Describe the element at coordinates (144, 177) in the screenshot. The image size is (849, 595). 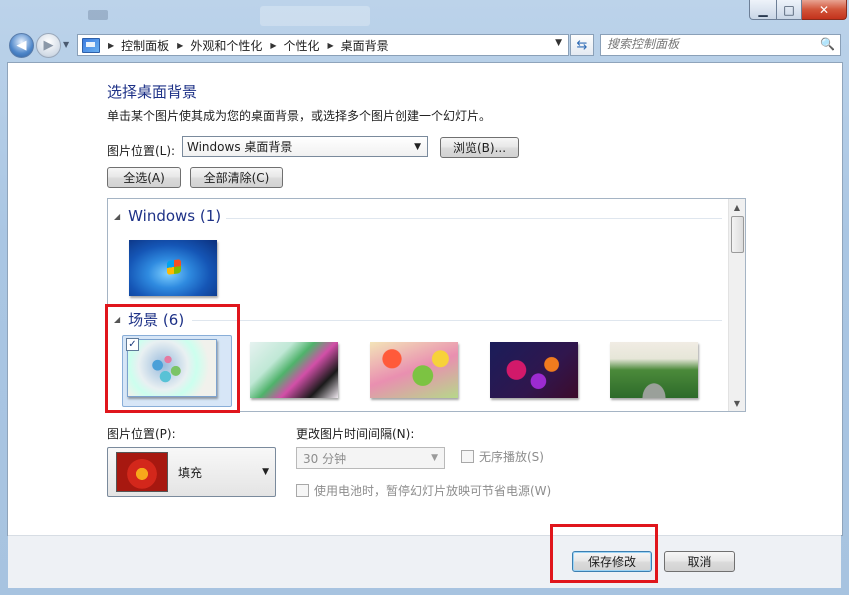
I see `select-all-button: 全选(A)` at that location.